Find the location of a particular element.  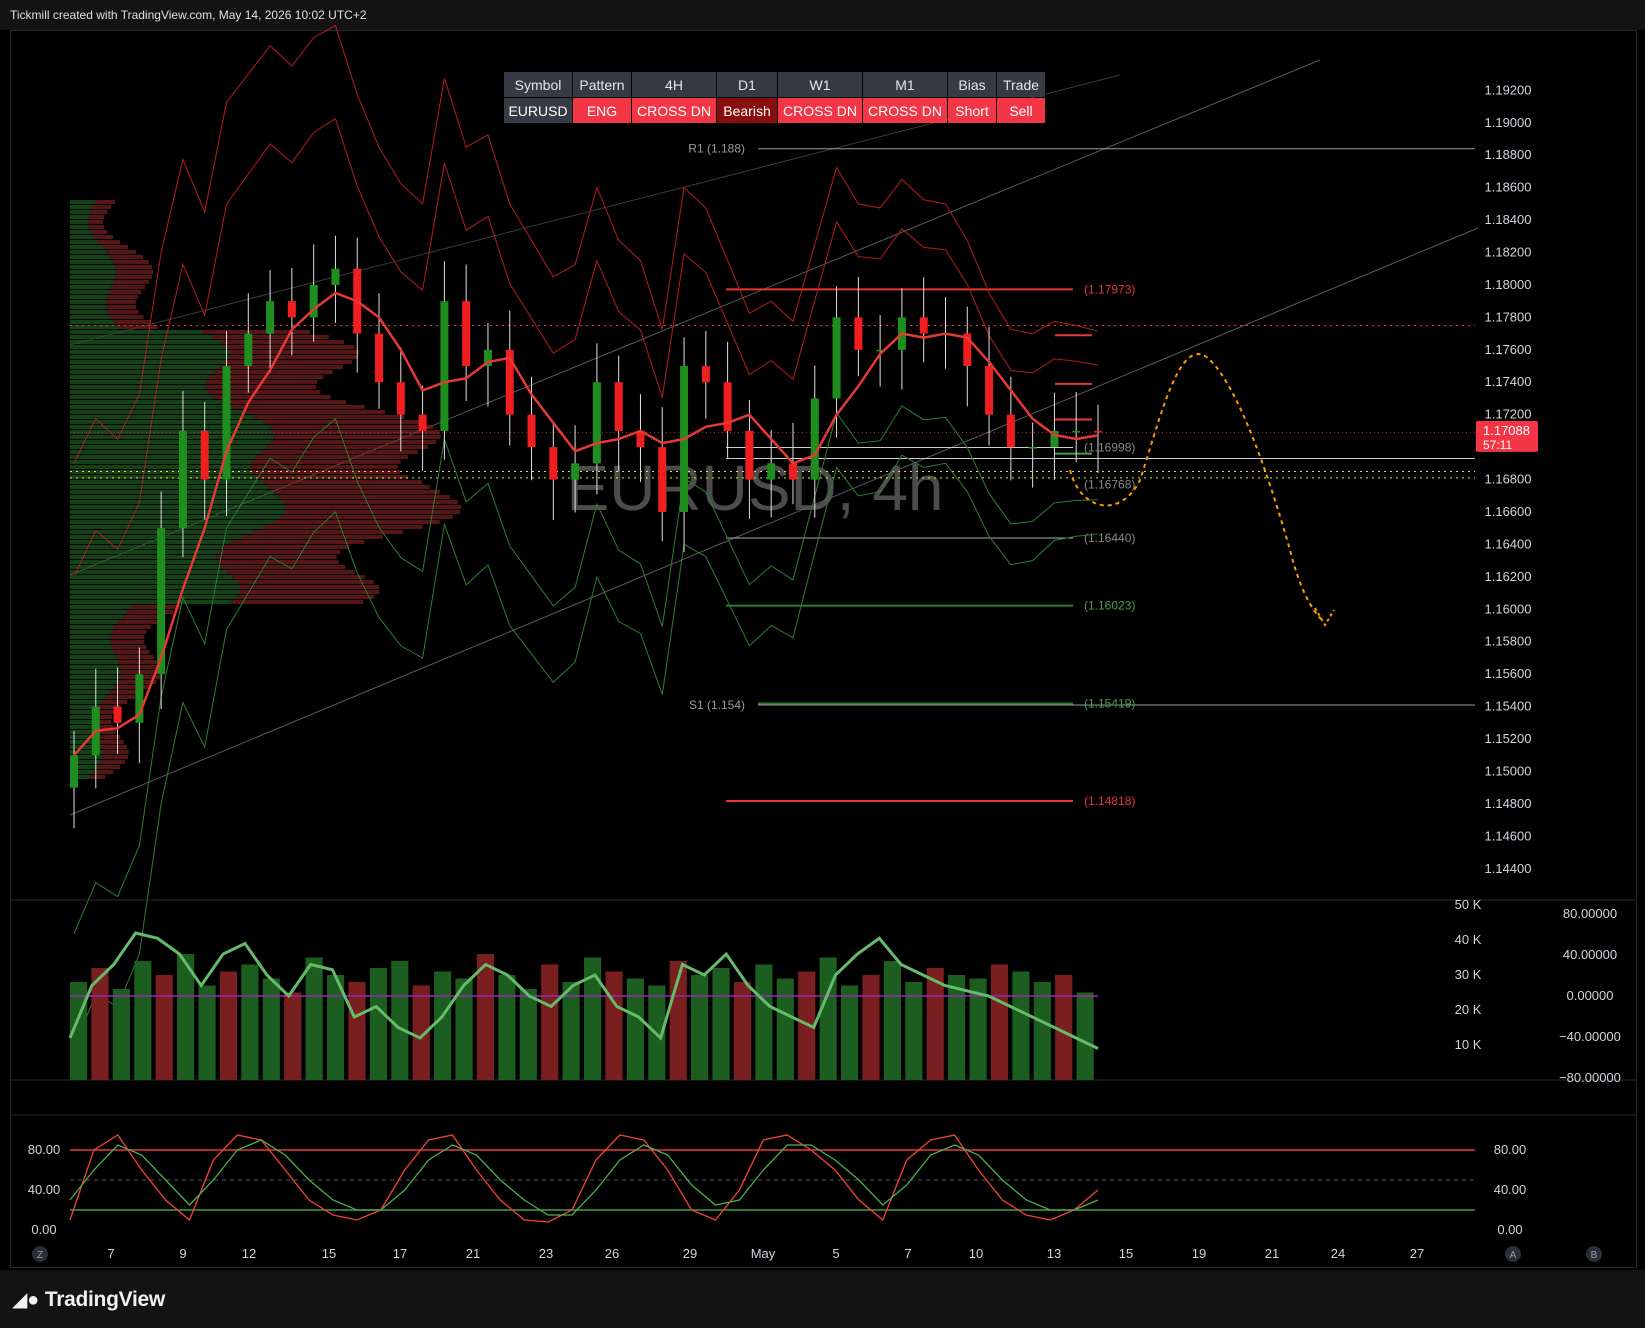

volume-axis-label: 40 K is located at coordinates (1468, 939).